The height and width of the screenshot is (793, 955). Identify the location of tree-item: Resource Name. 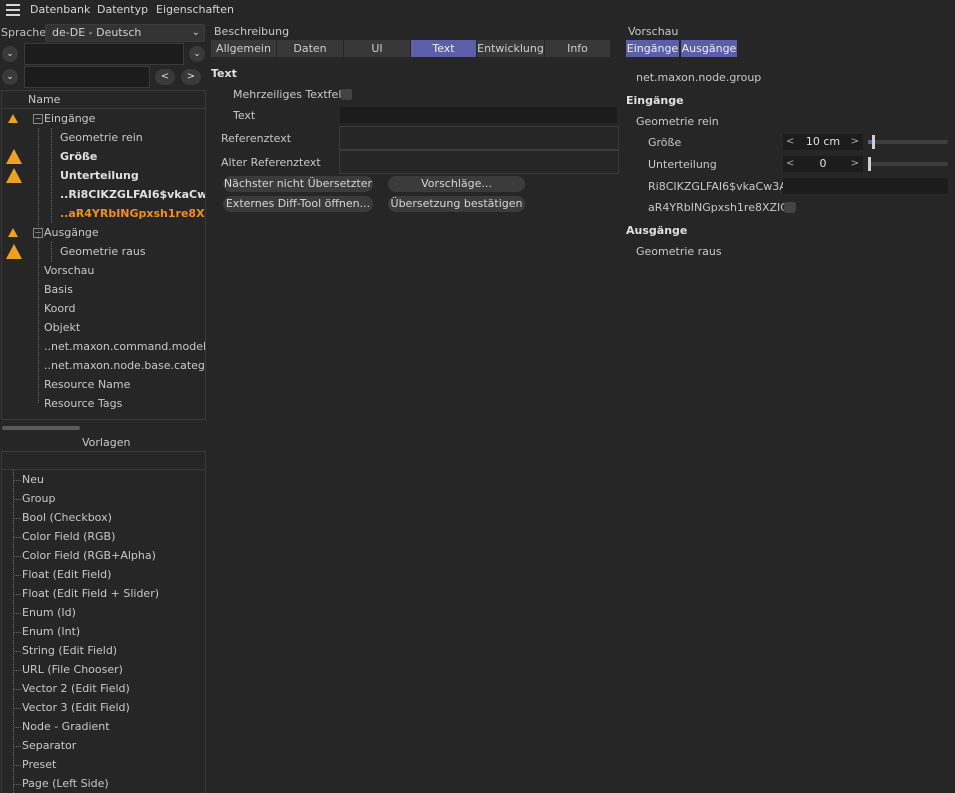
(87, 384).